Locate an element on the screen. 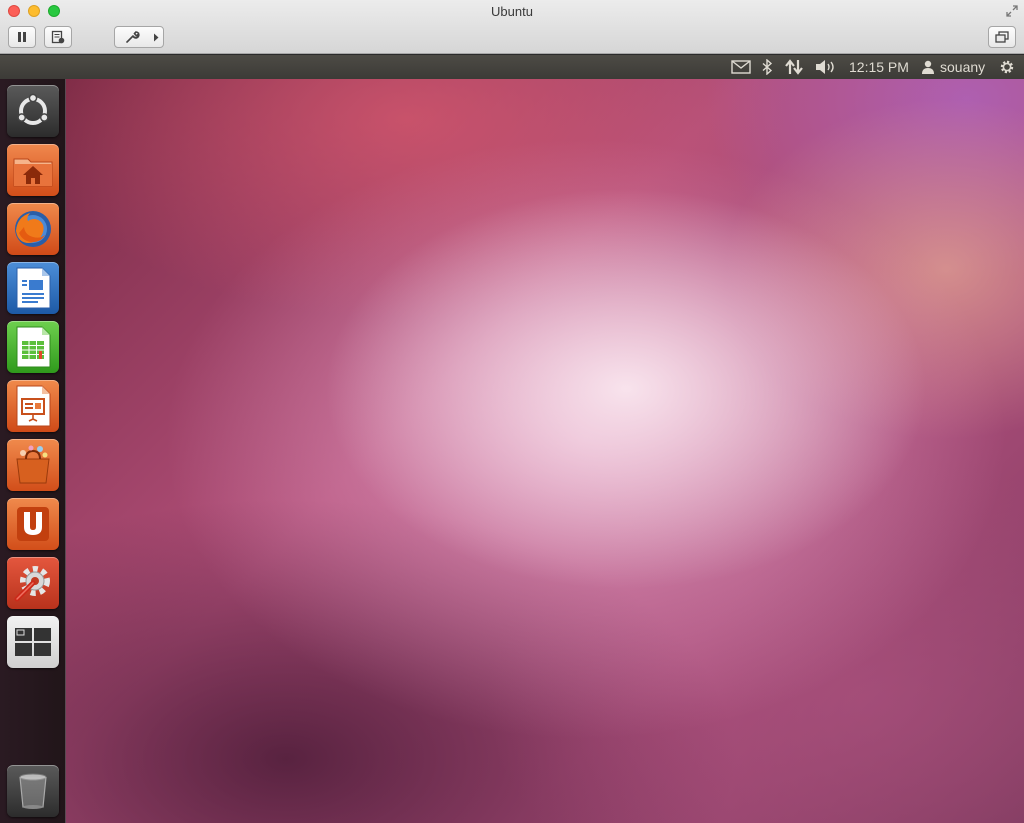 This screenshot has height=823, width=1024. bluetooth-icon is located at coordinates (767, 67).